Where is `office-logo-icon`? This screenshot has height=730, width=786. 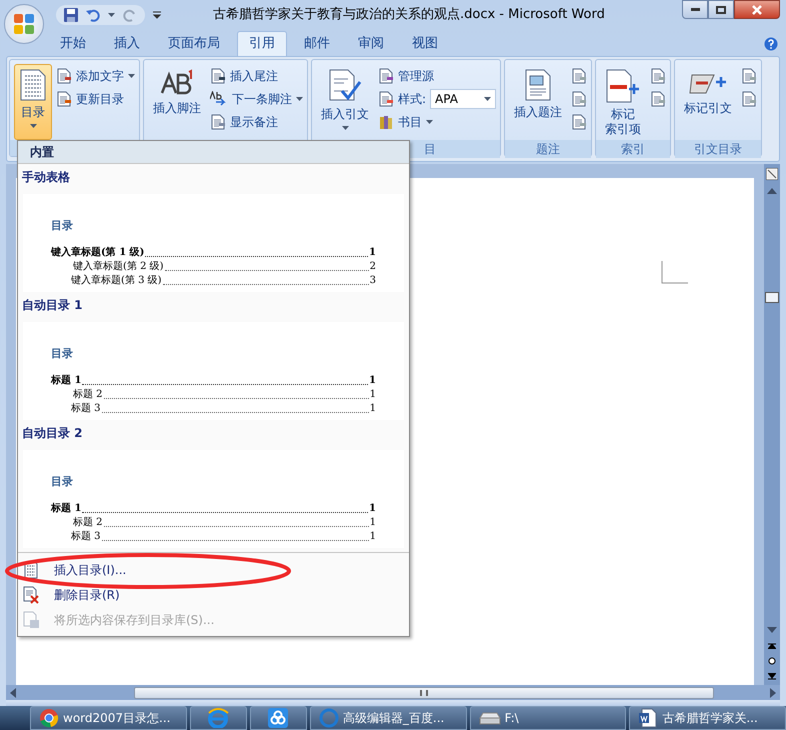 office-logo-icon is located at coordinates (24, 24).